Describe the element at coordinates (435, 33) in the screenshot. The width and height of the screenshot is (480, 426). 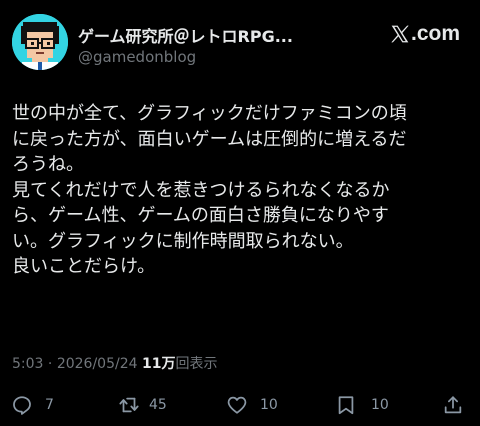
I see `source-domain-label: .com` at that location.